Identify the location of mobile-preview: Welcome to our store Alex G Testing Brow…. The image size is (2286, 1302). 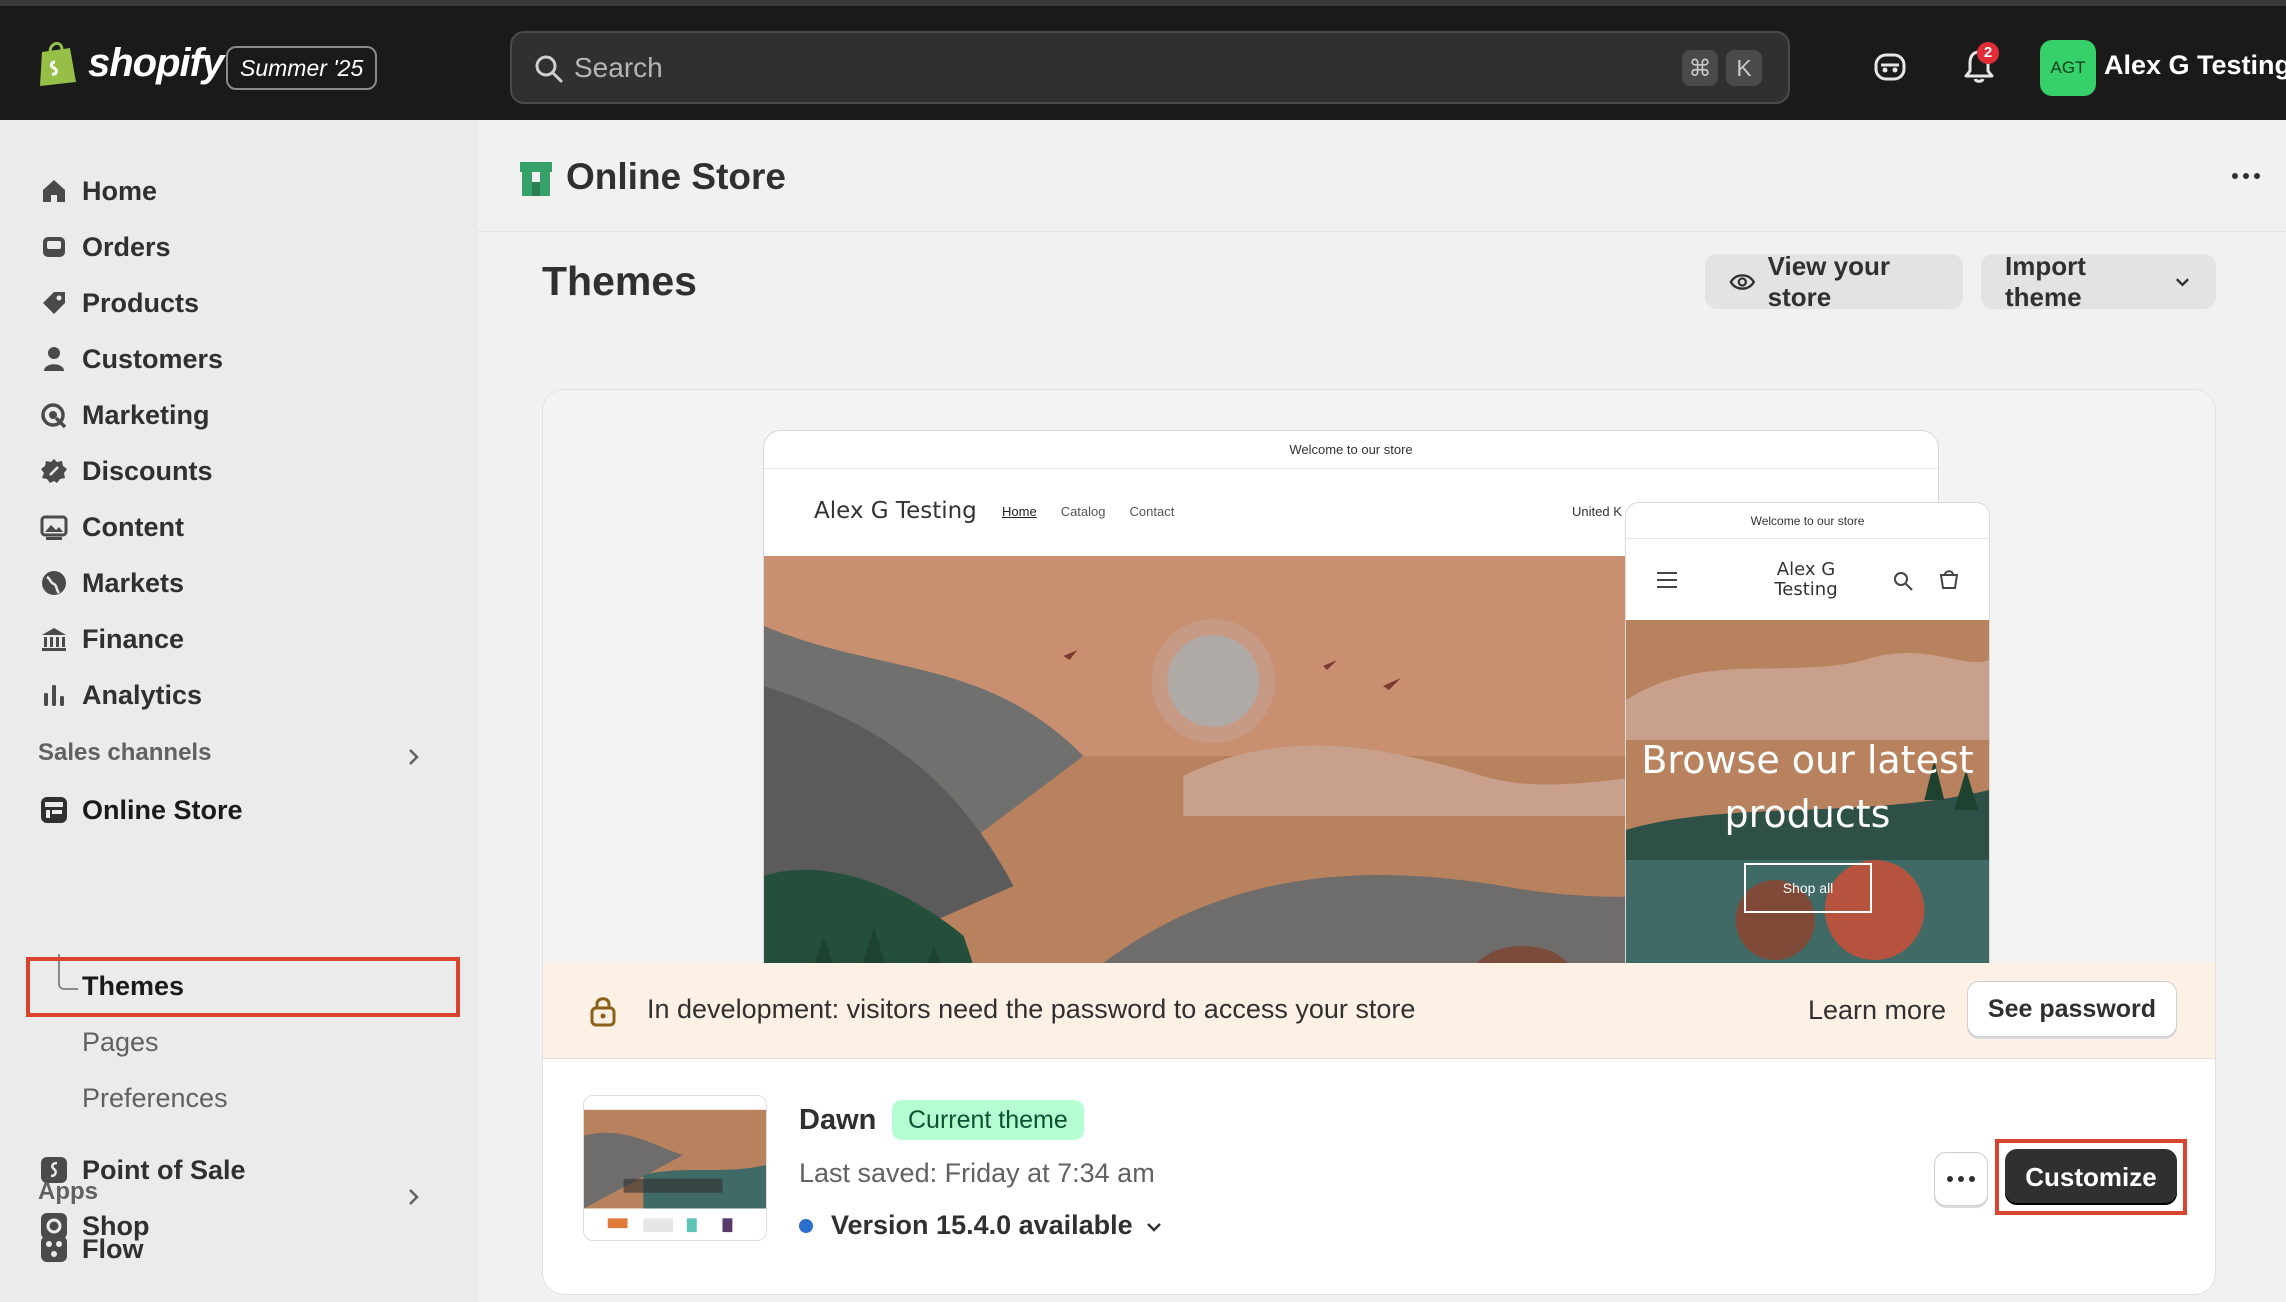
(1807, 732).